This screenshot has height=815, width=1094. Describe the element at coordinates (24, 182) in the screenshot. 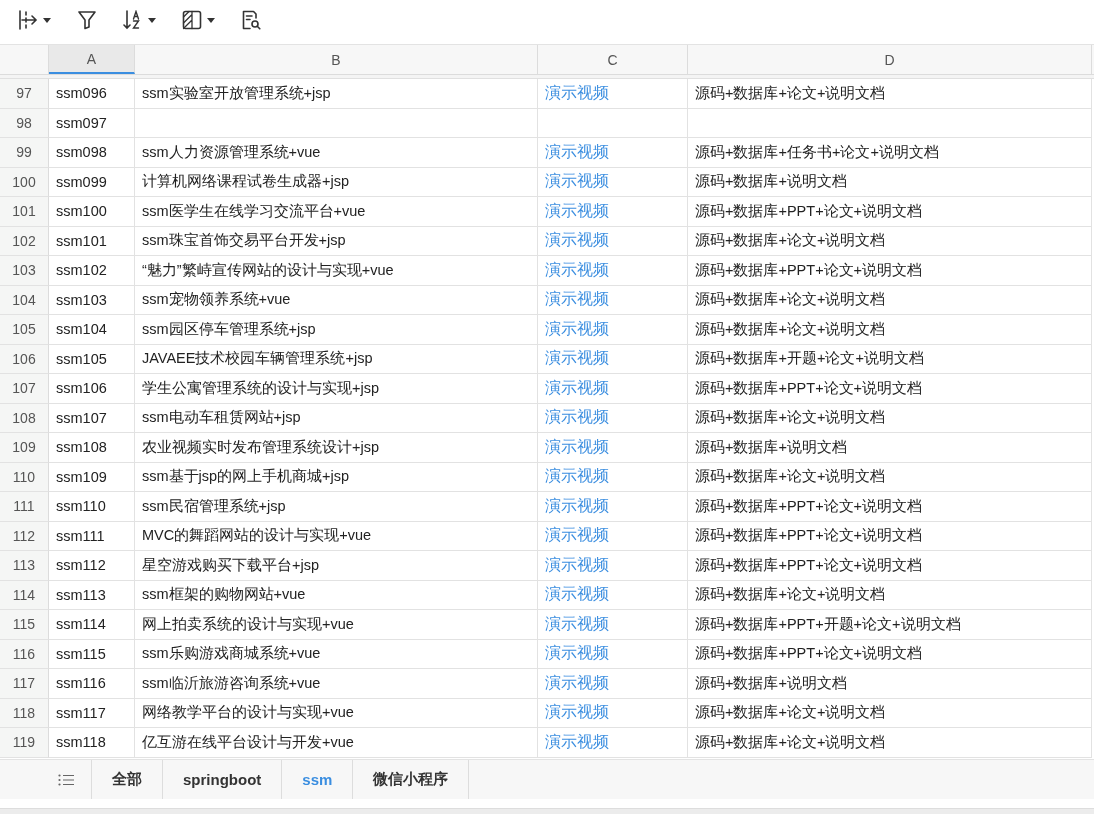

I see `row-number: 100` at that location.